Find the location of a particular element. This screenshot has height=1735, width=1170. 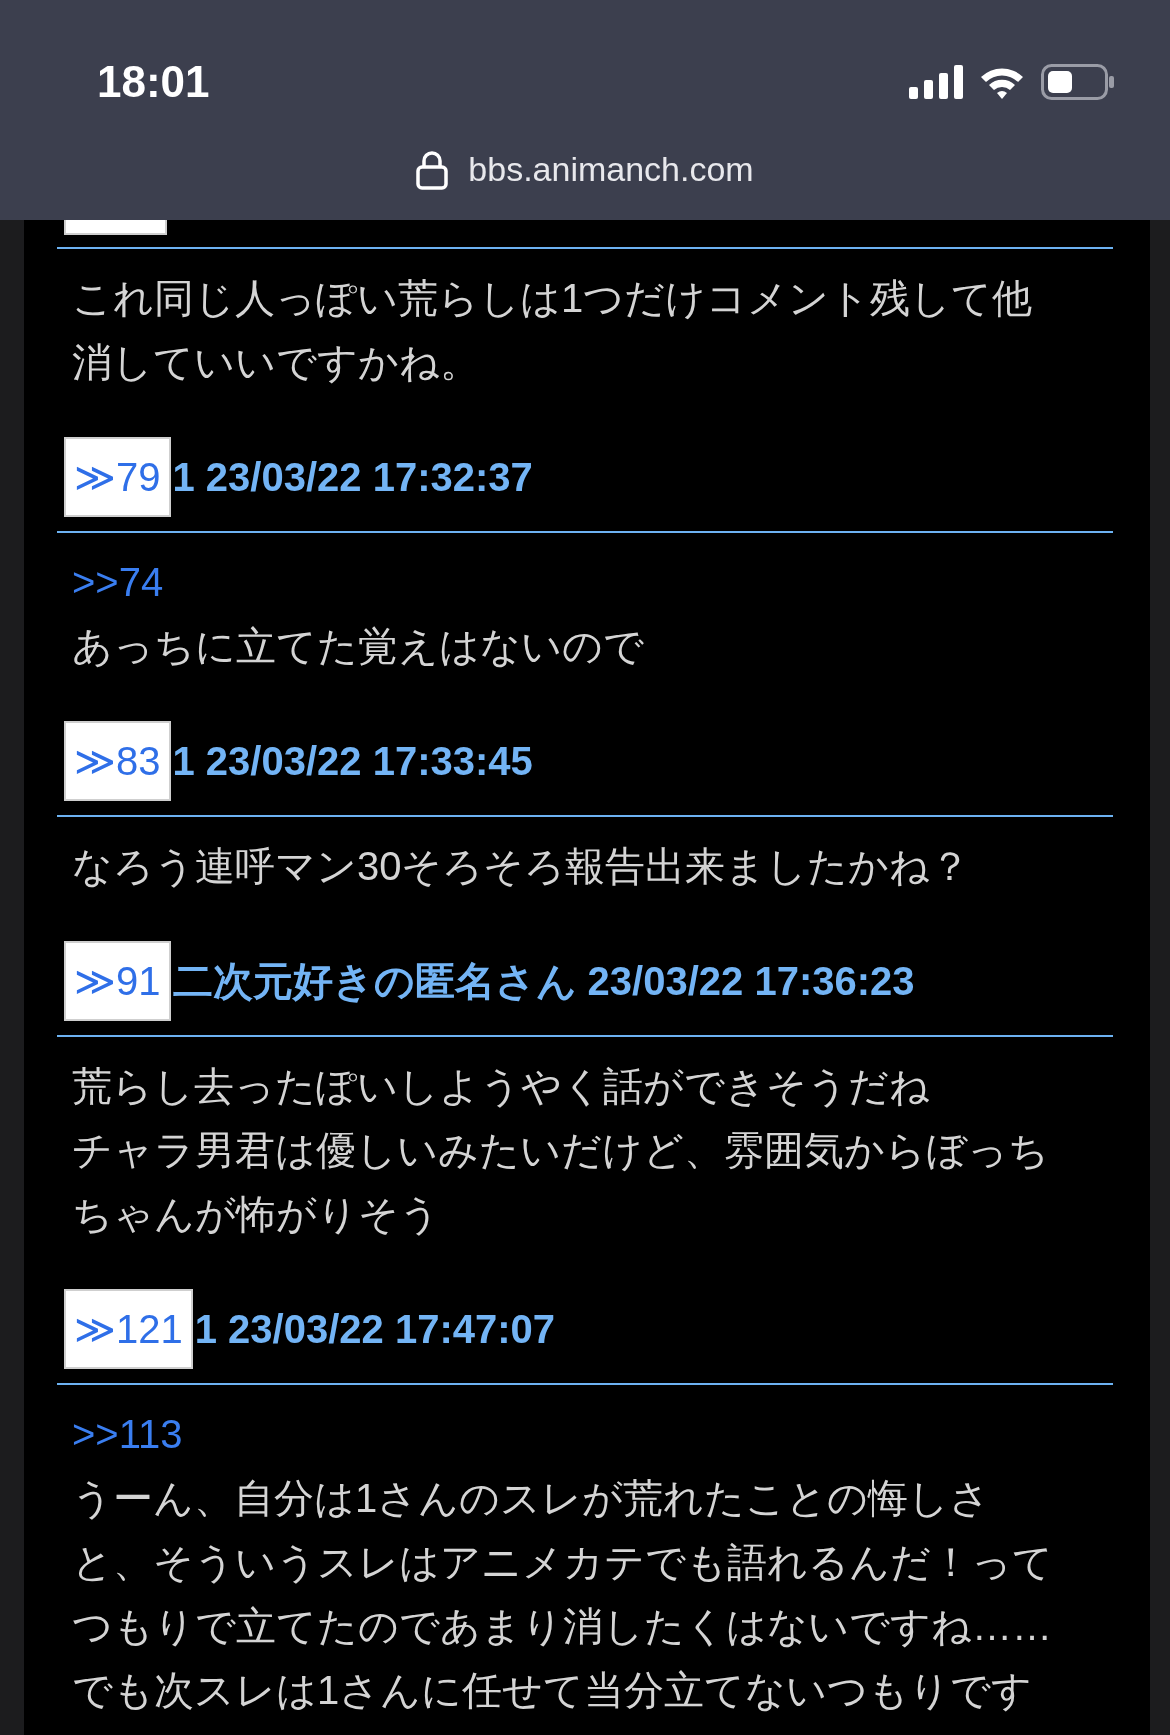

post-number-link: ≫91 is located at coordinates (117, 981).